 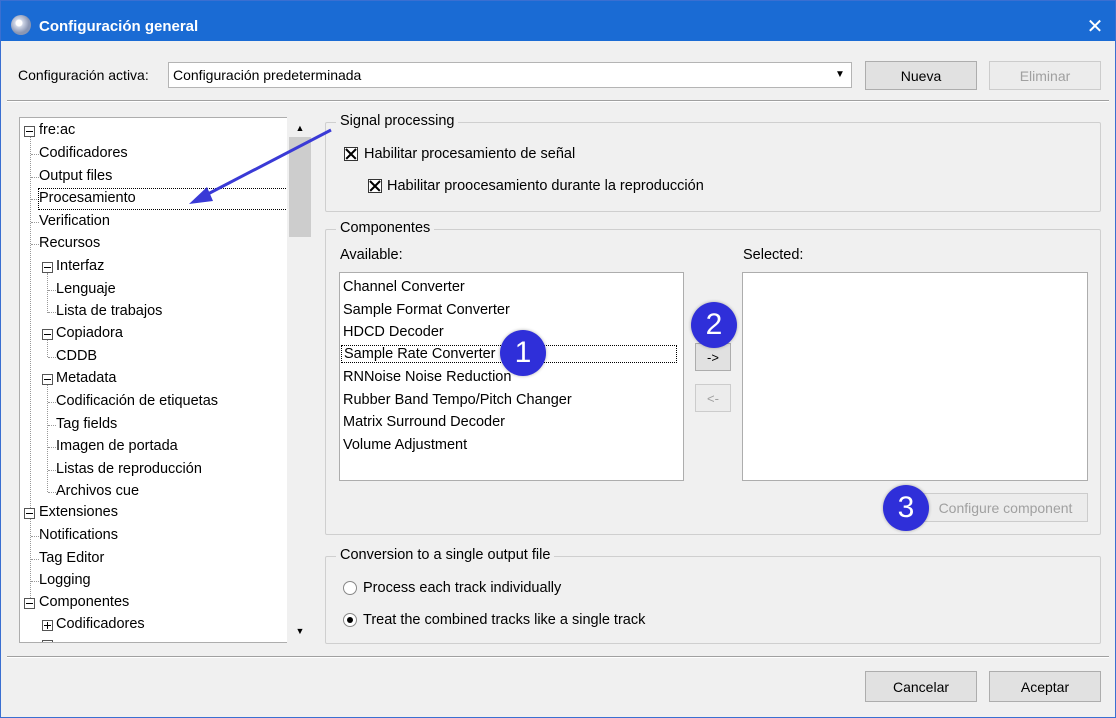 I want to click on tree-item-verification: Verification, so click(x=74, y=221).